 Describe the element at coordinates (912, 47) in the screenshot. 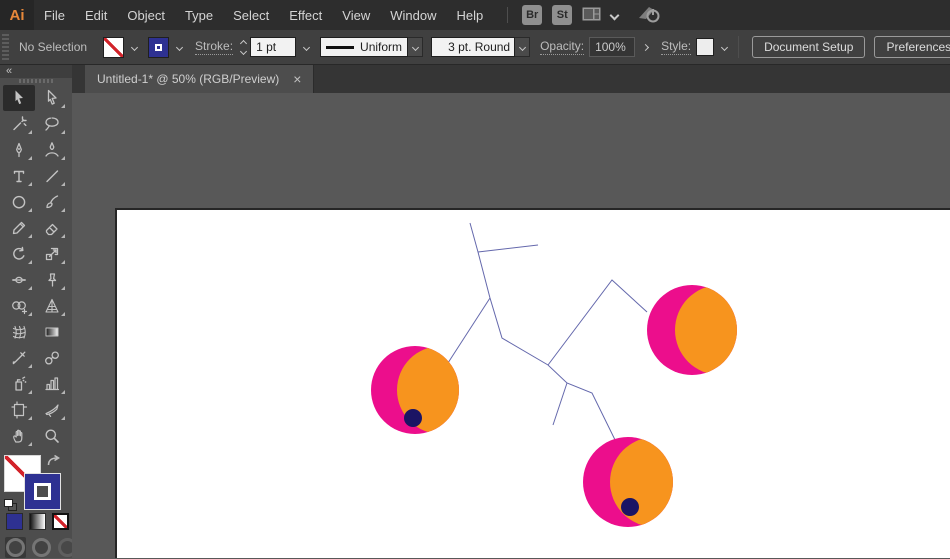

I see `preferences-button: Preferences` at that location.